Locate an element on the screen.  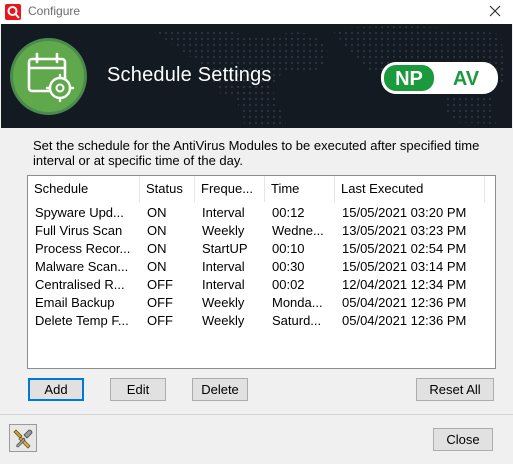
cell-schedule: Full Virus Scan is located at coordinates (79, 230).